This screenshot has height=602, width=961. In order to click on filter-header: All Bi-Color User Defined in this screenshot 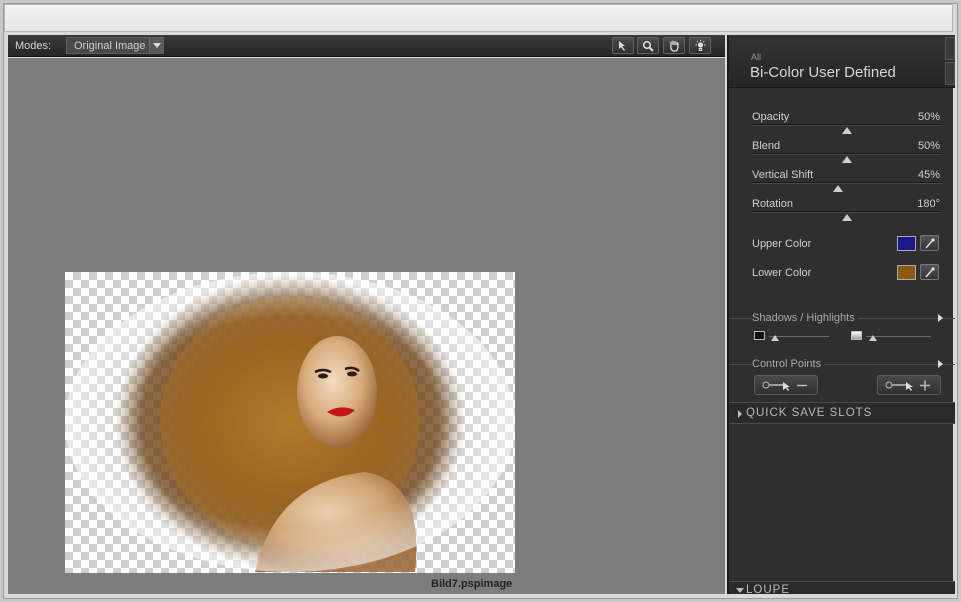, I will do `click(842, 61)`.